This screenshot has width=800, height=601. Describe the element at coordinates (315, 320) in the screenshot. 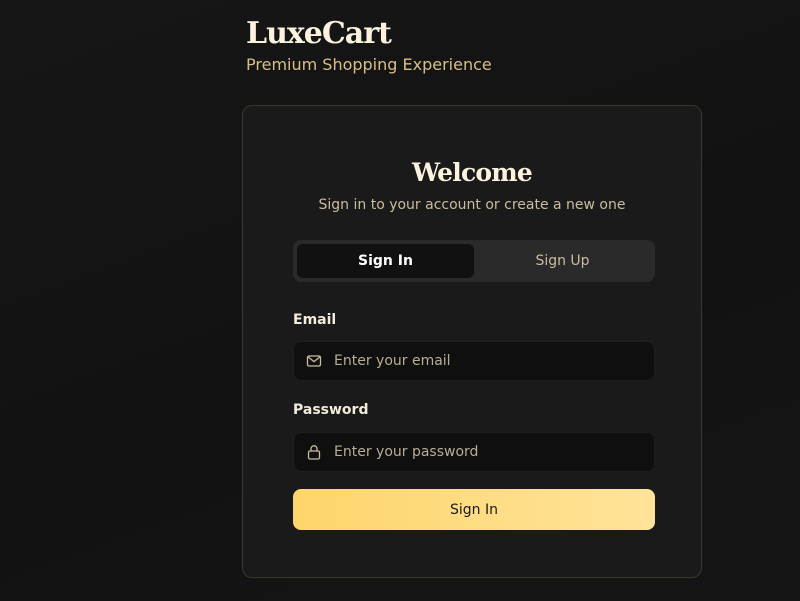

I see `email-label: Email` at that location.